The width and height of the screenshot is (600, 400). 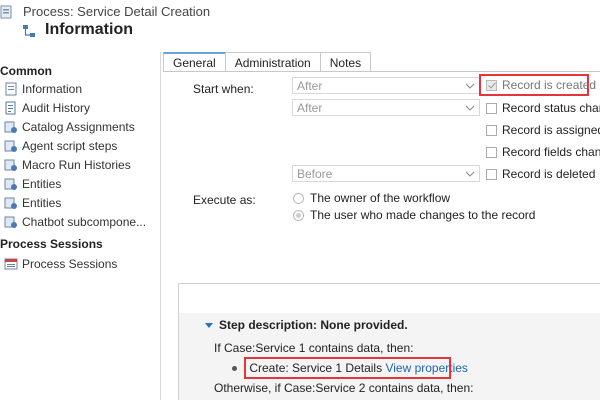 I want to click on option-record-deleted: Record is deleted, so click(x=540, y=174).